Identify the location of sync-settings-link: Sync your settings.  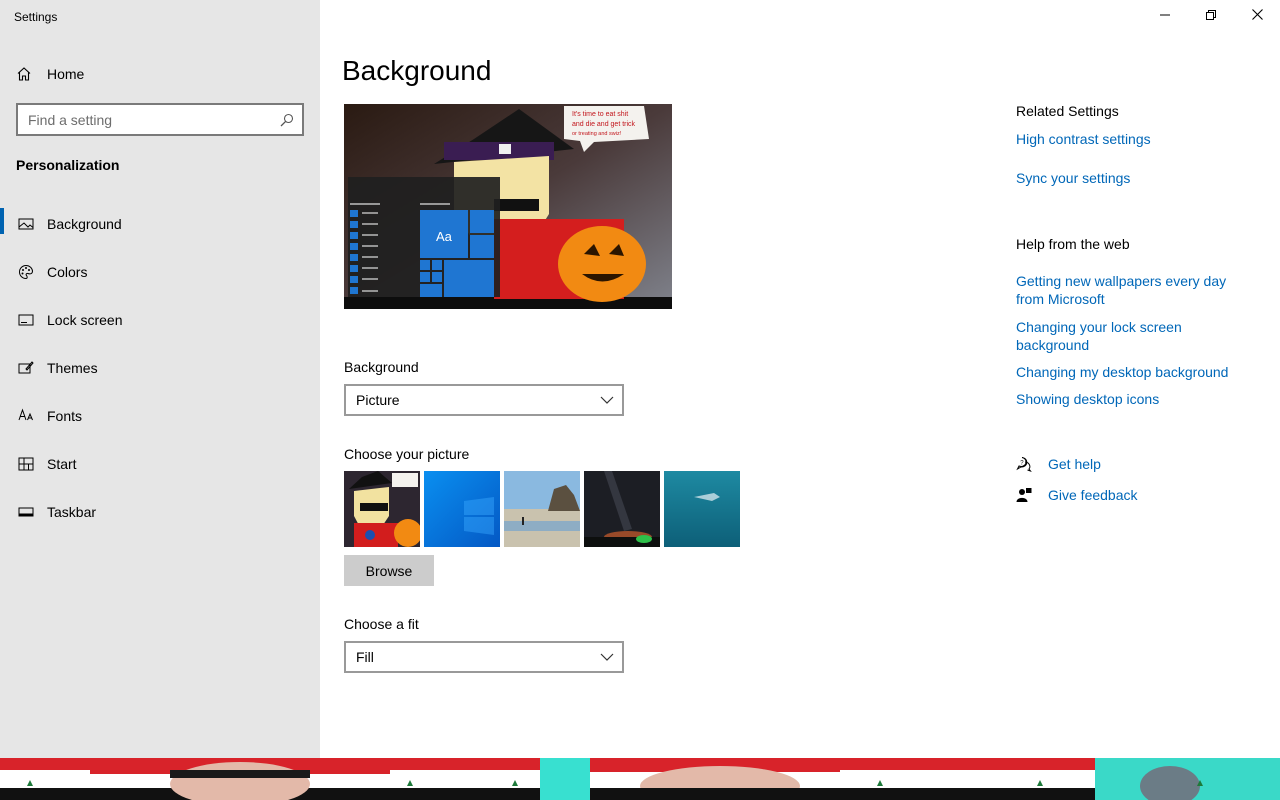
(1136, 178).